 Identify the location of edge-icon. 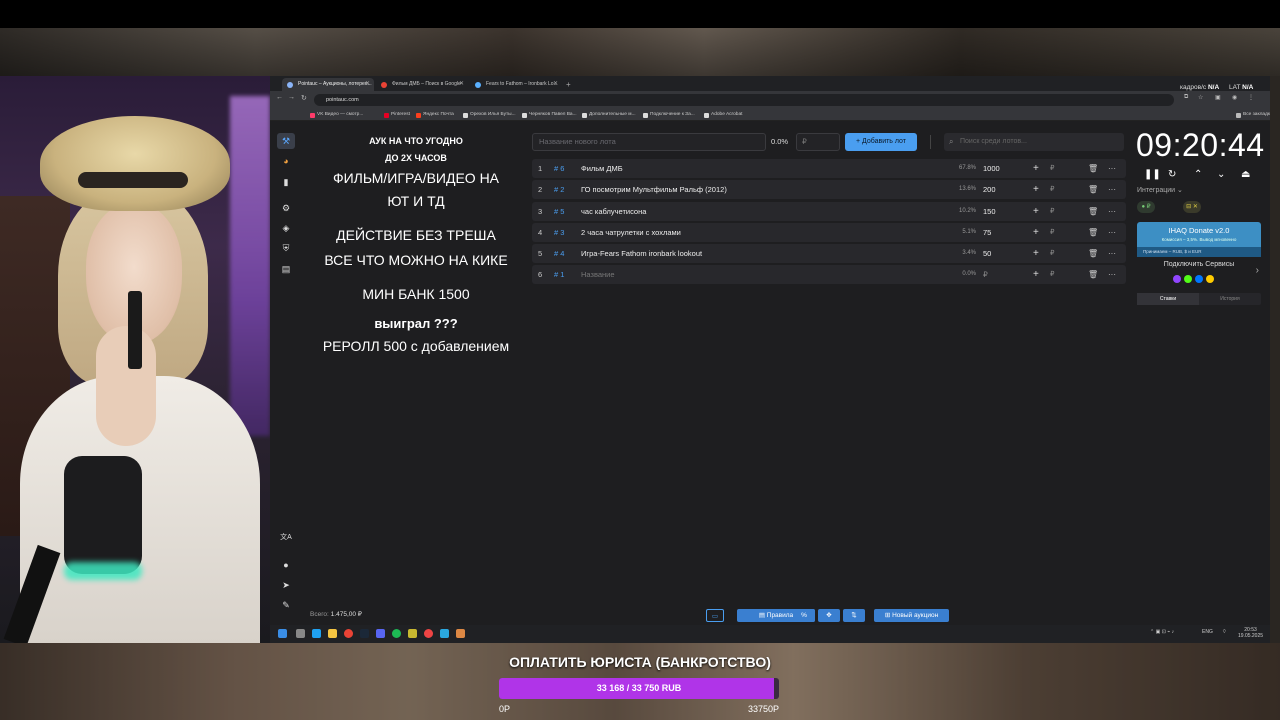
(316, 633).